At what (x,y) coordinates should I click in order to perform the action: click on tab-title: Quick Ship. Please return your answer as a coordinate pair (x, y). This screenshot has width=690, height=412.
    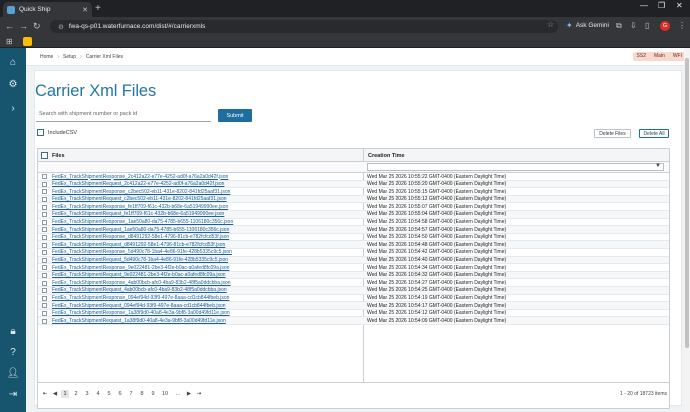
    Looking at the image, I should click on (35, 9).